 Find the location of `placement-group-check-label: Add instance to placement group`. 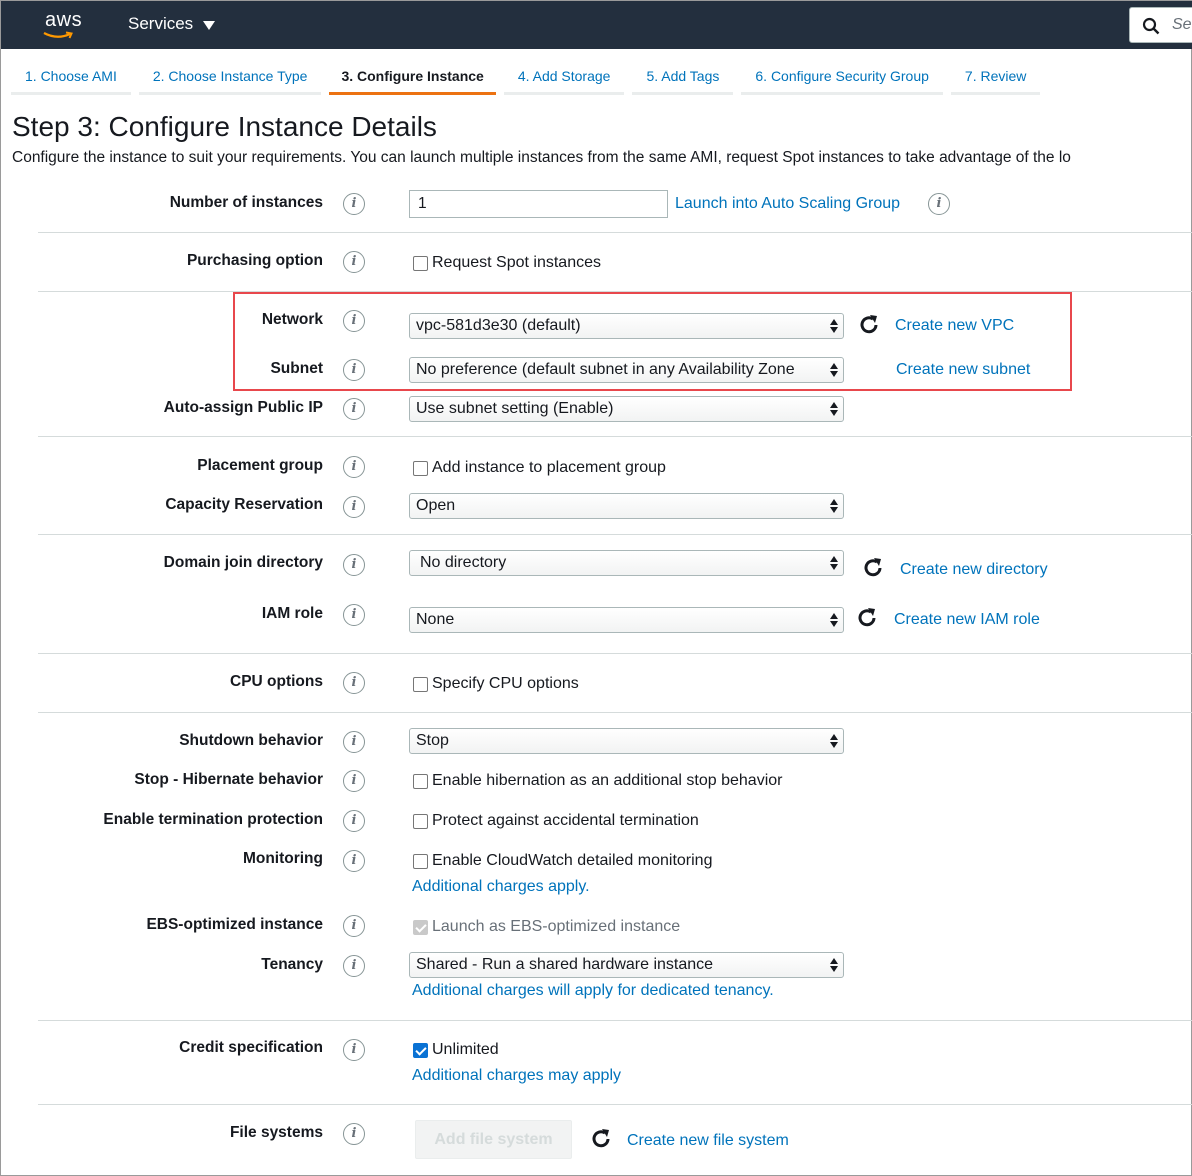

placement-group-check-label: Add instance to placement group is located at coordinates (549, 467).